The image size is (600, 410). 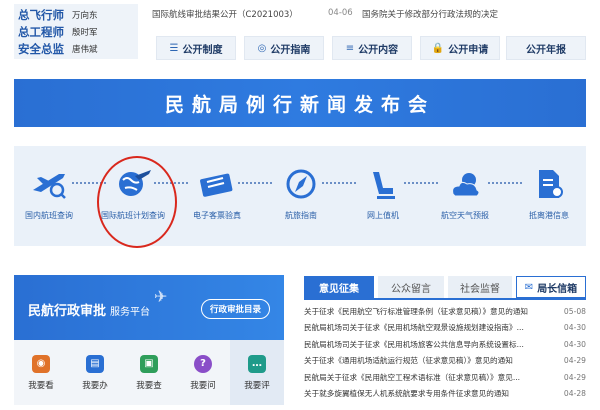 What do you see at coordinates (408, 361) in the screenshot?
I see `list-item-title: 关于征求《通用机场适航运行规范（征求意见稿）》意见的通知` at bounding box center [408, 361].